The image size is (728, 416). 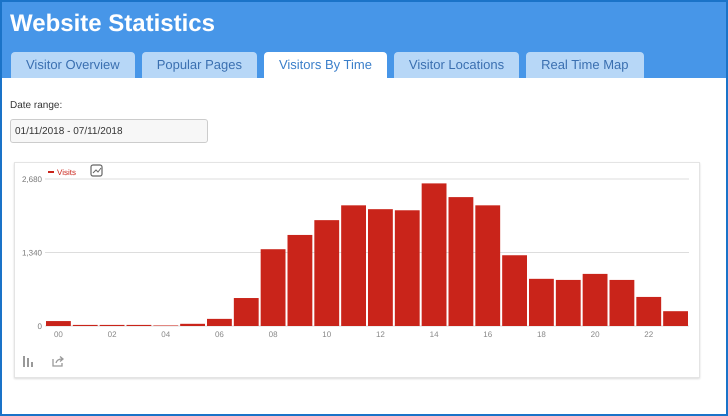 I want to click on x-tick-label: 16, so click(x=487, y=334).